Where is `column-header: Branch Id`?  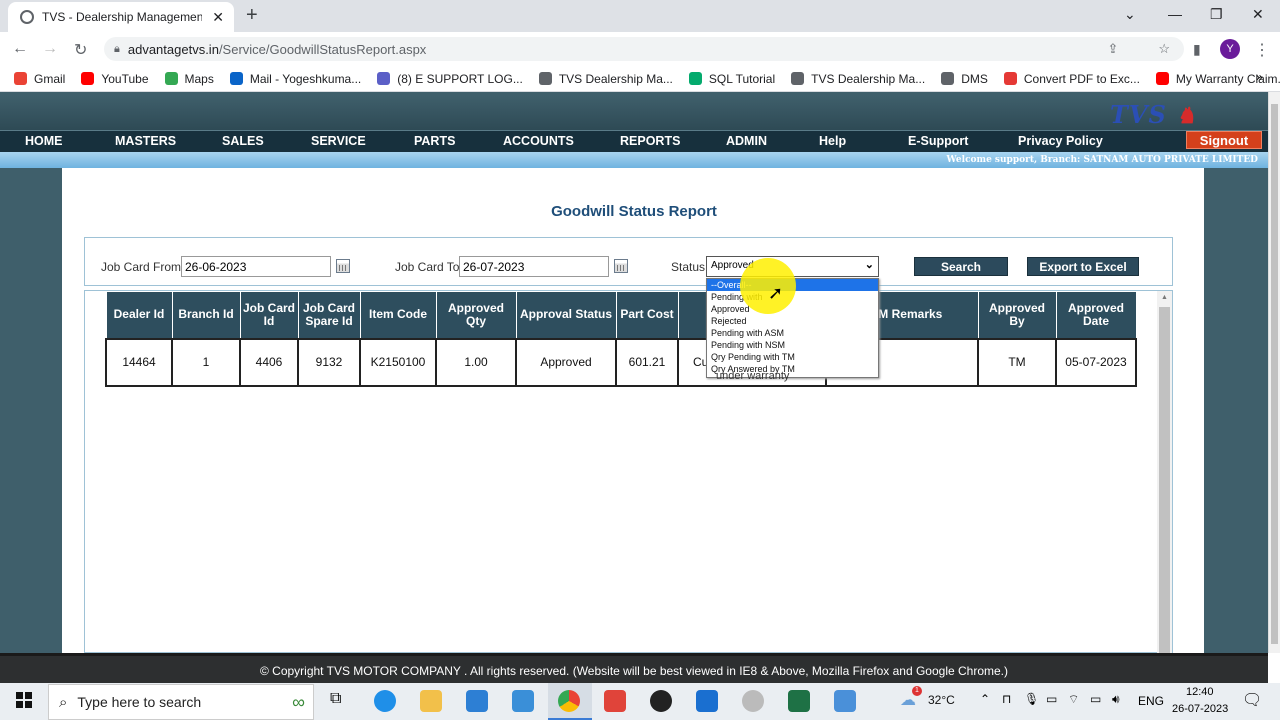
column-header: Branch Id is located at coordinates (206, 315).